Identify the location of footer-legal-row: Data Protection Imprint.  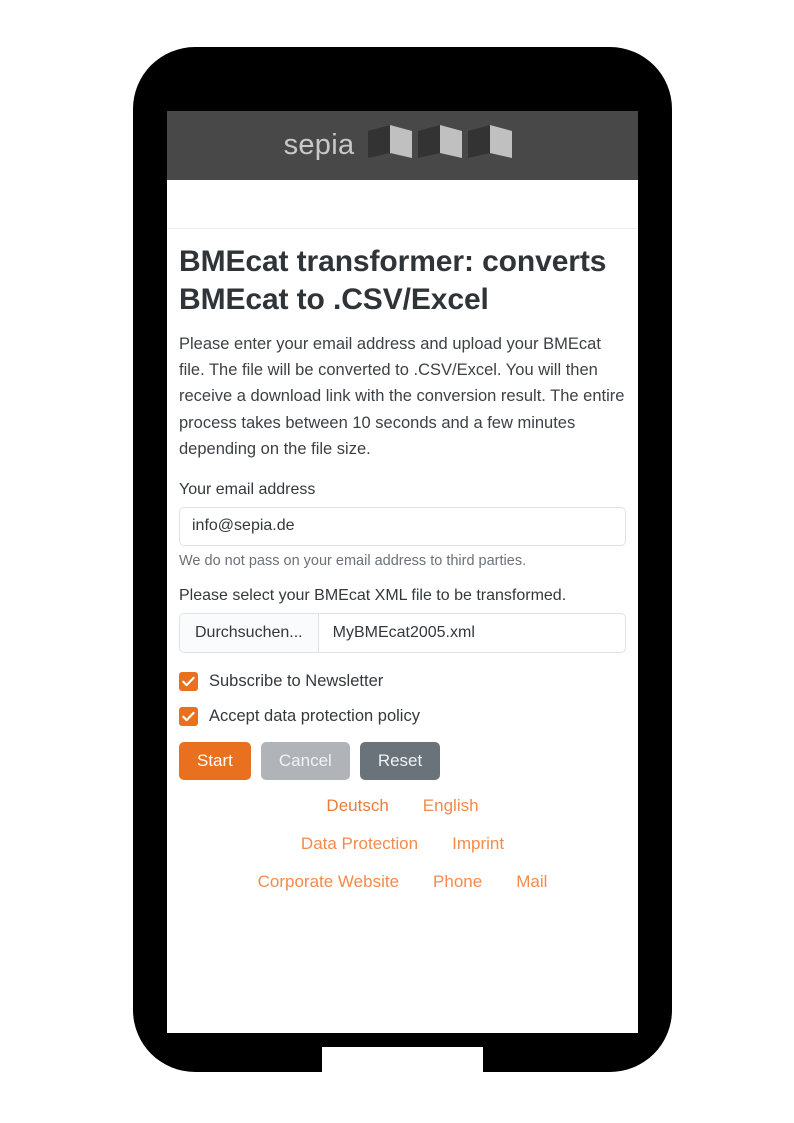
(402, 844).